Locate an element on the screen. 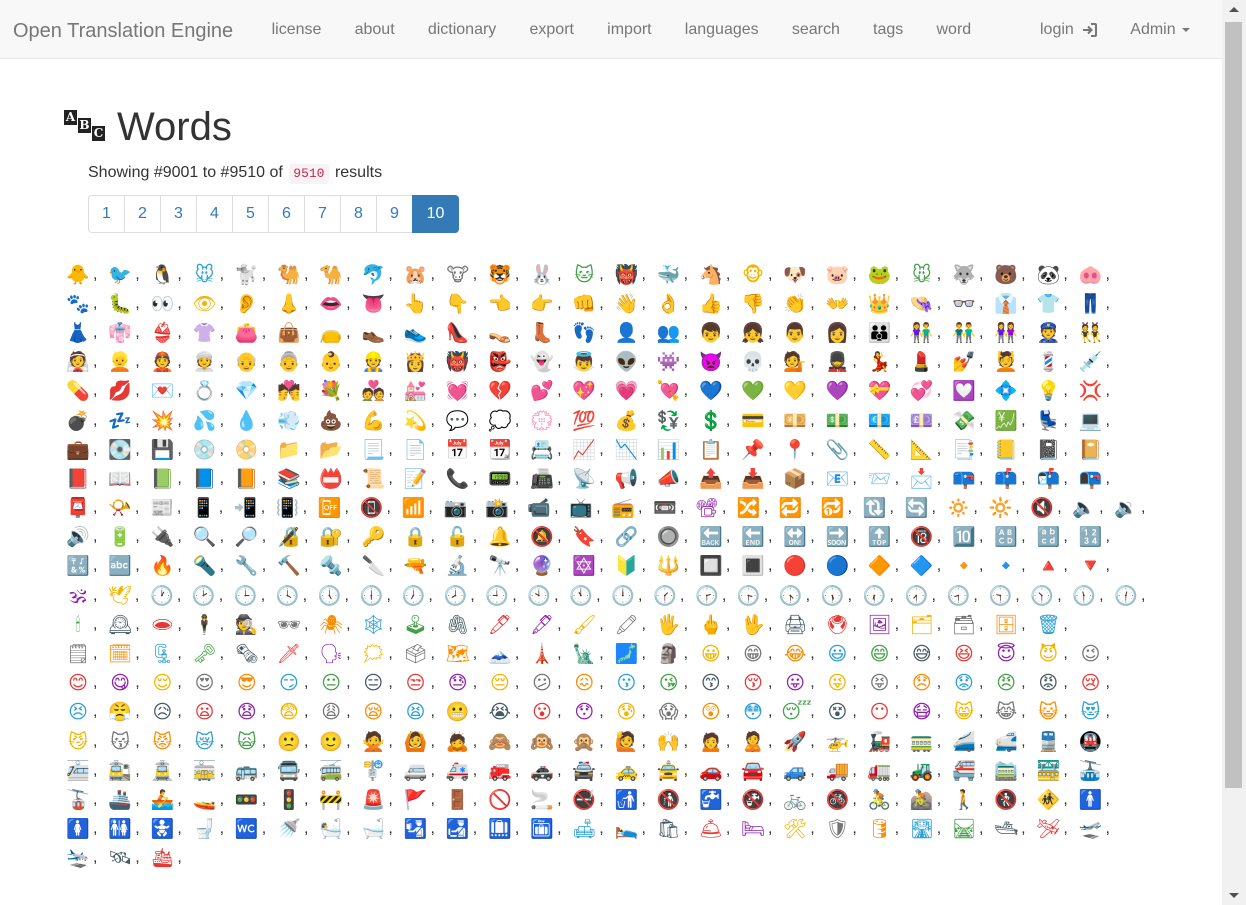 The image size is (1246, 905). word-link: 🗣, is located at coordinates (338, 654).